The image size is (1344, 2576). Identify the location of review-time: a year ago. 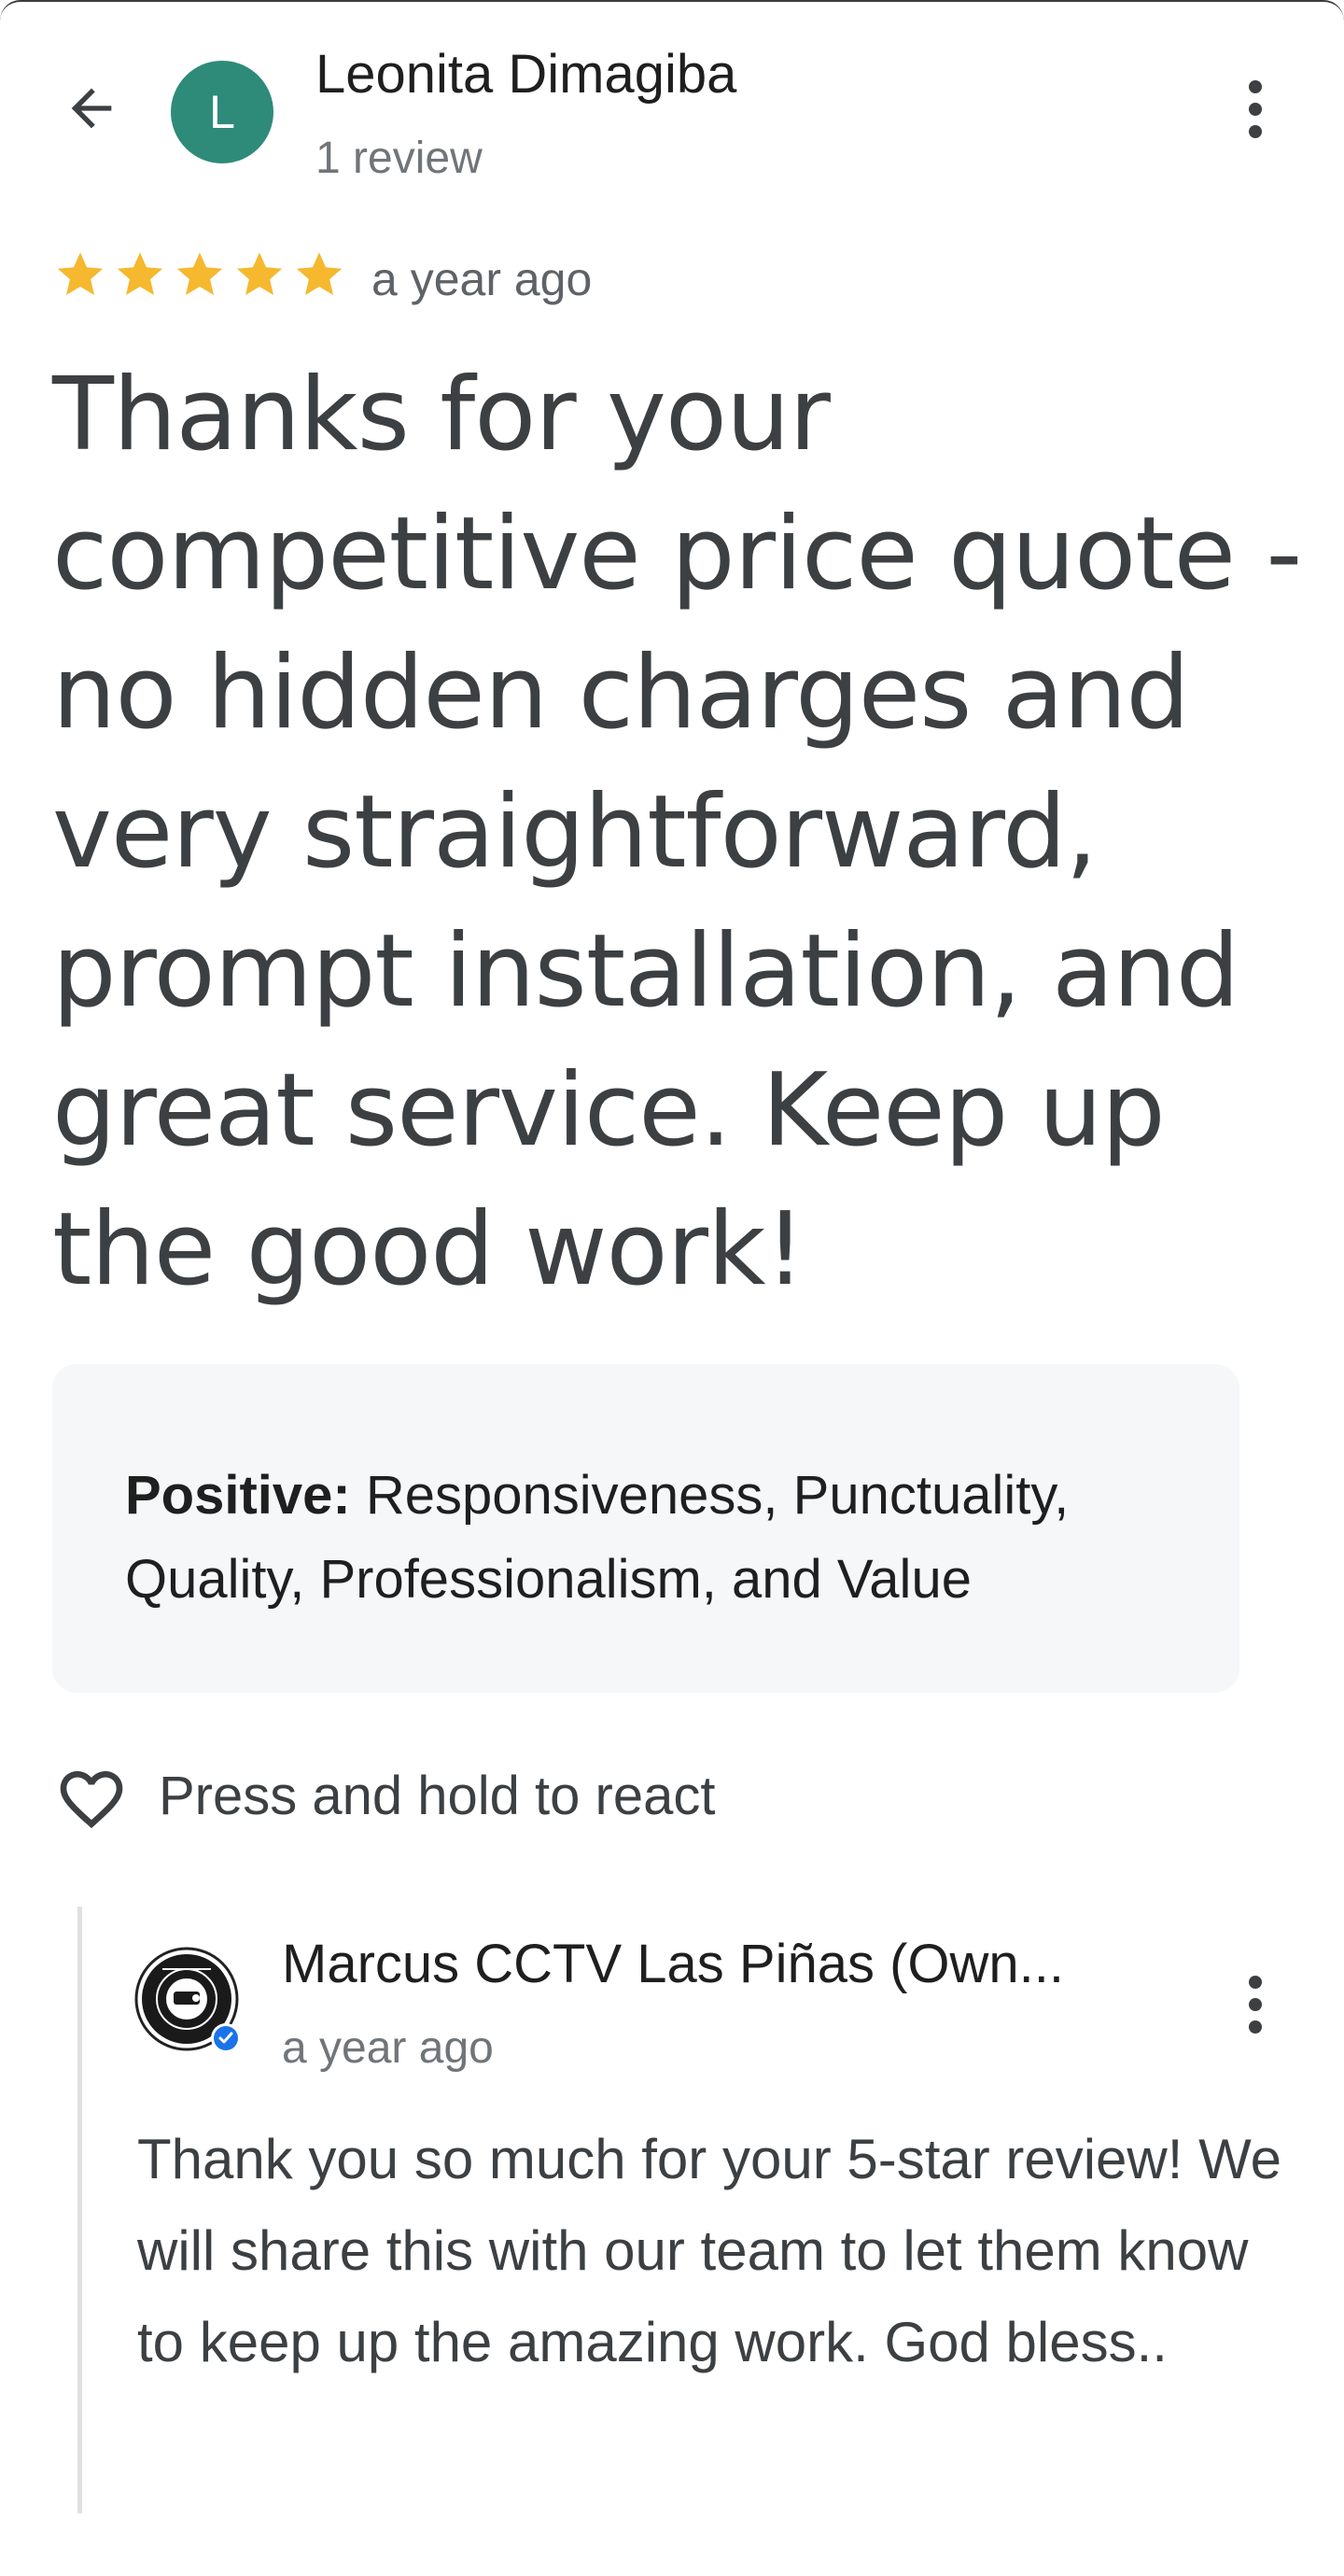
(482, 279).